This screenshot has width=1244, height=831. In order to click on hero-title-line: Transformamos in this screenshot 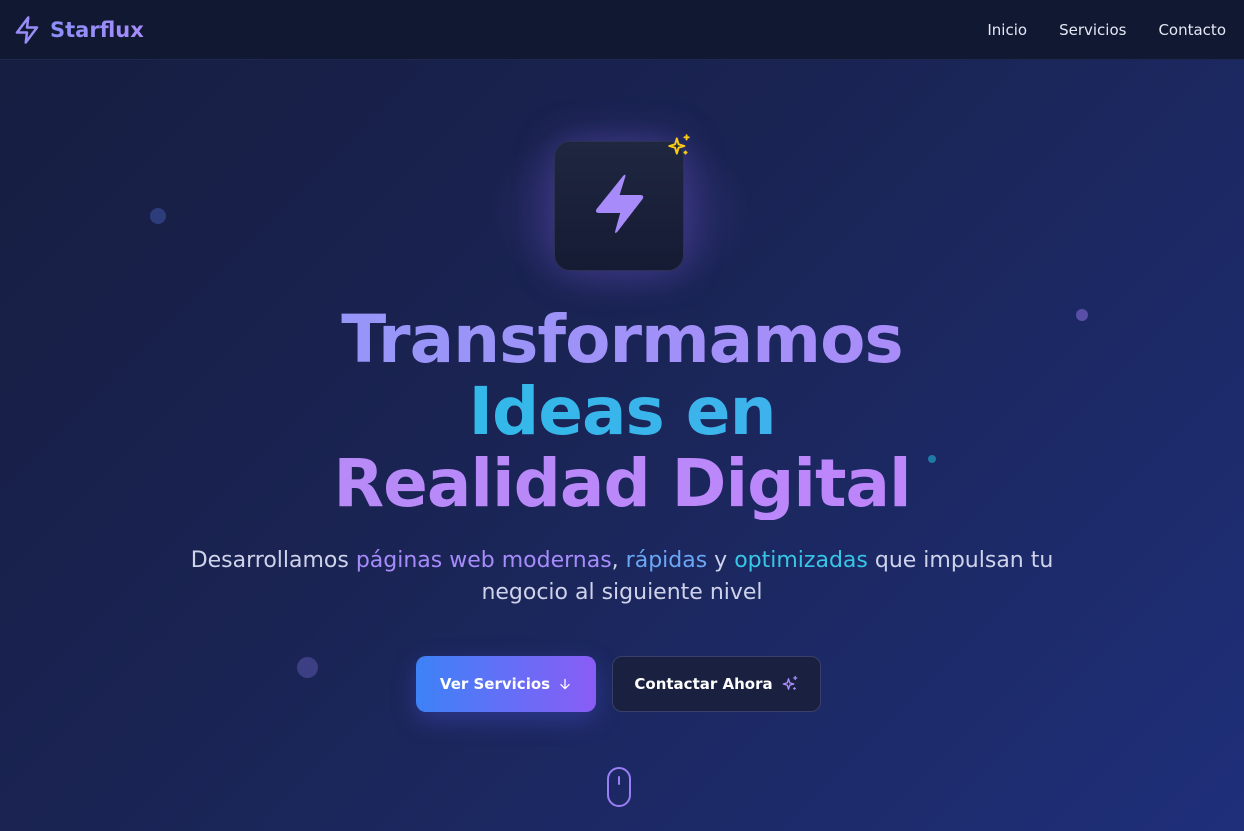, I will do `click(622, 340)`.